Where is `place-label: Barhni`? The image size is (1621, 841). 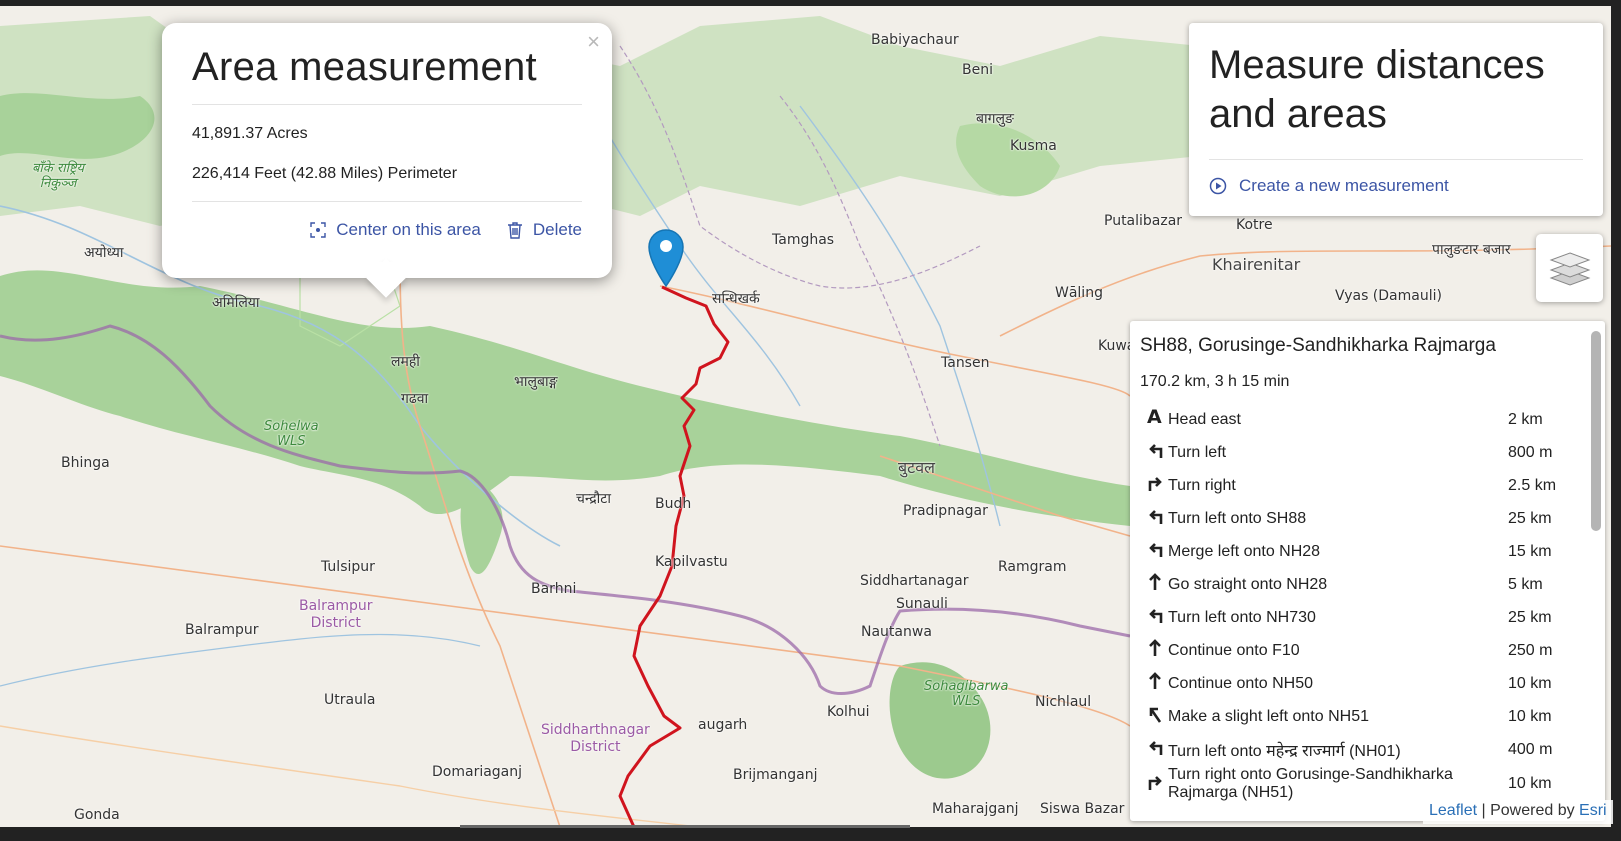
place-label: Barhni is located at coordinates (554, 589).